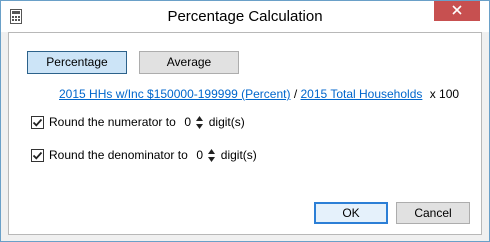 The image size is (490, 242). I want to click on round-numerator-checkbox, so click(37, 122).